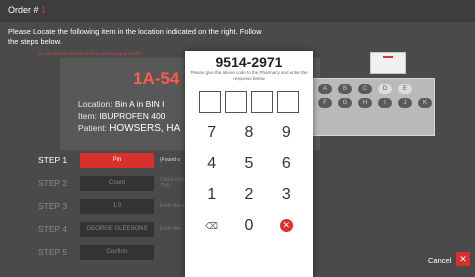 This screenshot has height=277, width=475. I want to click on clear-button: ✕, so click(286, 226).